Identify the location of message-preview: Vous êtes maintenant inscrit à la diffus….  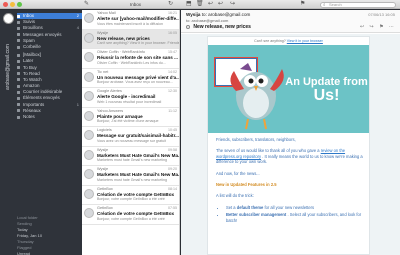
(130, 23).